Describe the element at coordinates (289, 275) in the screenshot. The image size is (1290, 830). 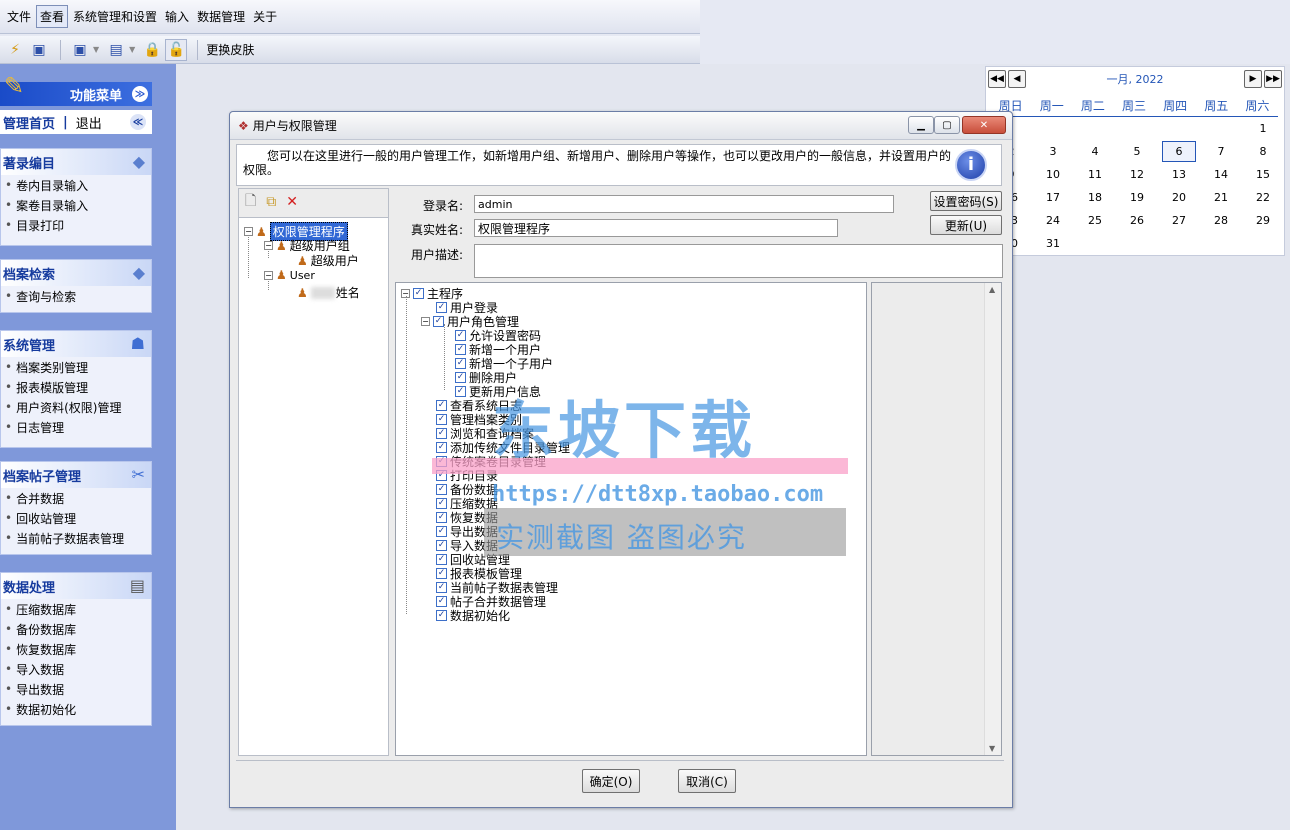
I see `tree-group: − ♟ User` at that location.